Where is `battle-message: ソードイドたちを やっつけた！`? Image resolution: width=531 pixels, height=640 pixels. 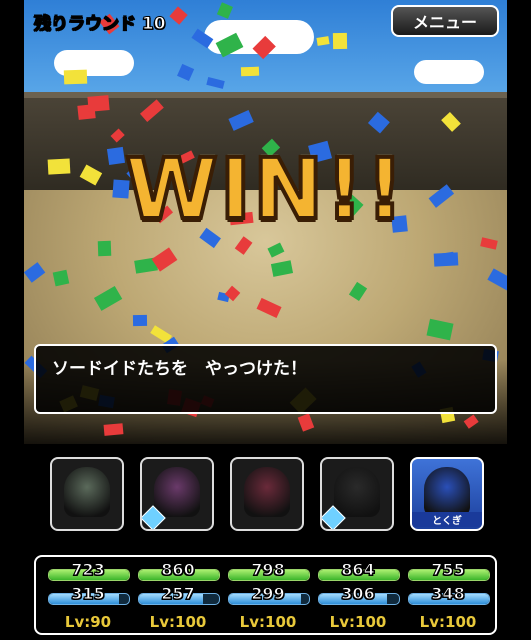 battle-message: ソードイドたちを やっつけた！ is located at coordinates (179, 369).